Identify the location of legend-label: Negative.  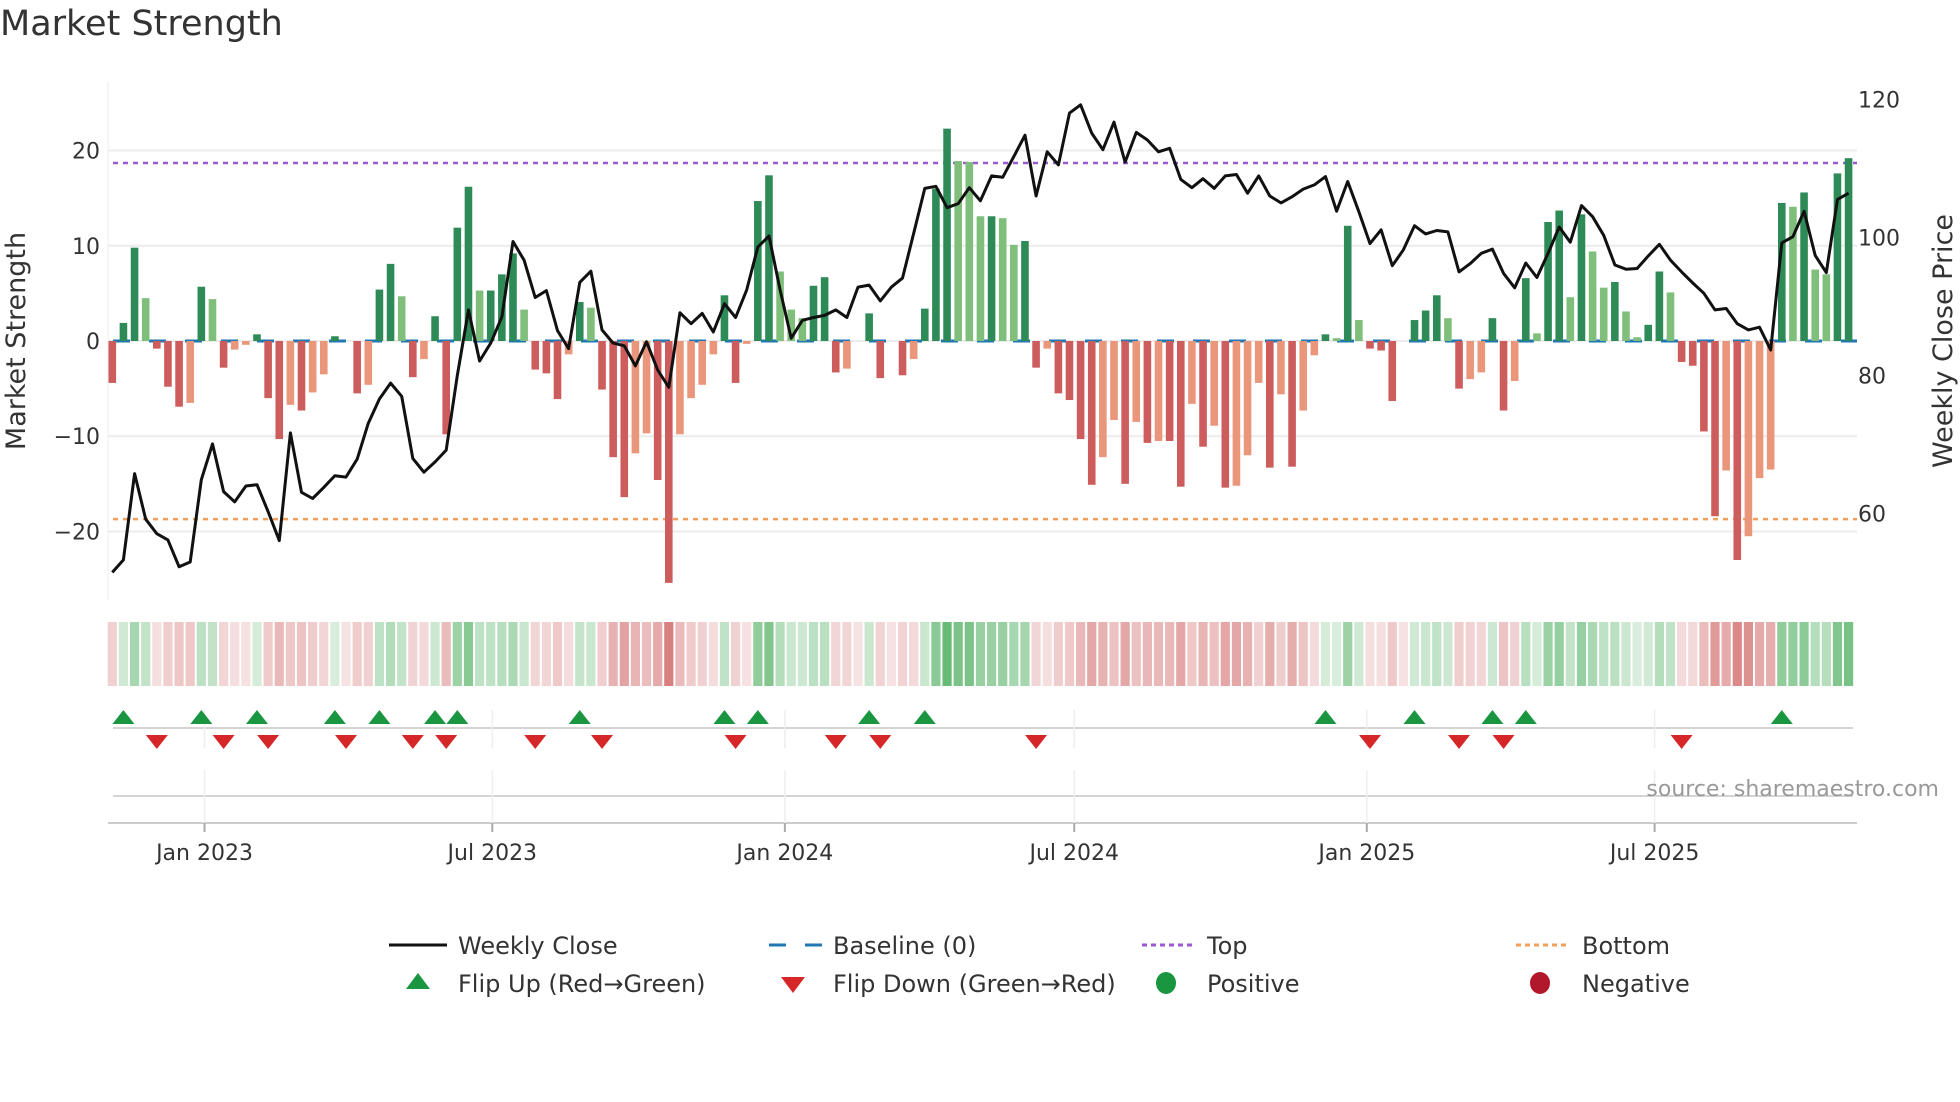
(1636, 984).